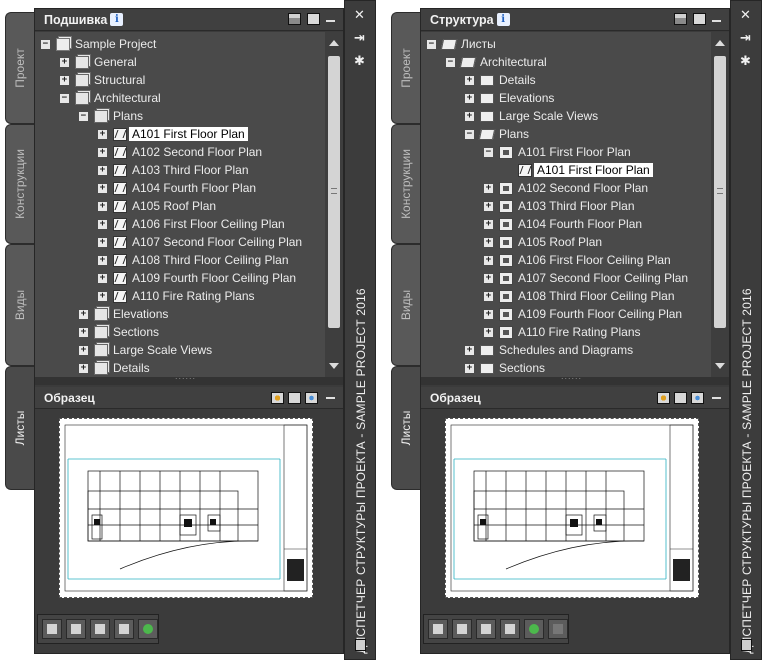 This screenshot has width=767, height=660. I want to click on tree-item: + Elevations, so click(509, 98).